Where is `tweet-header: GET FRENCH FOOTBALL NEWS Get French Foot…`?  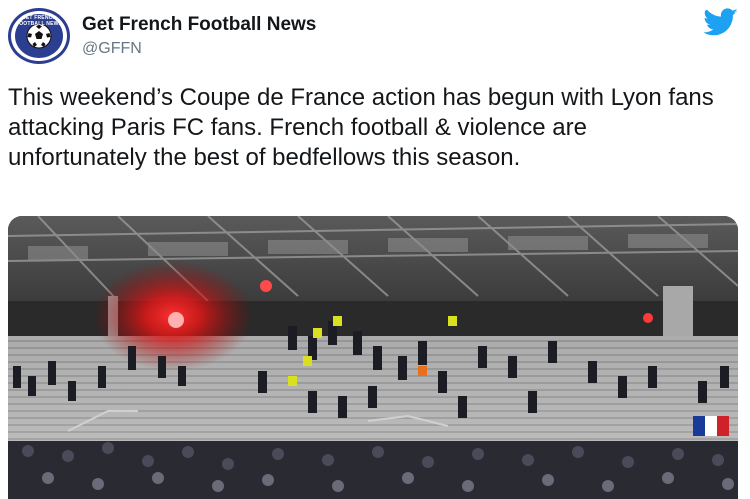
tweet-header: GET FRENCH FOOTBALL NEWS Get French Foot… is located at coordinates (375, 36).